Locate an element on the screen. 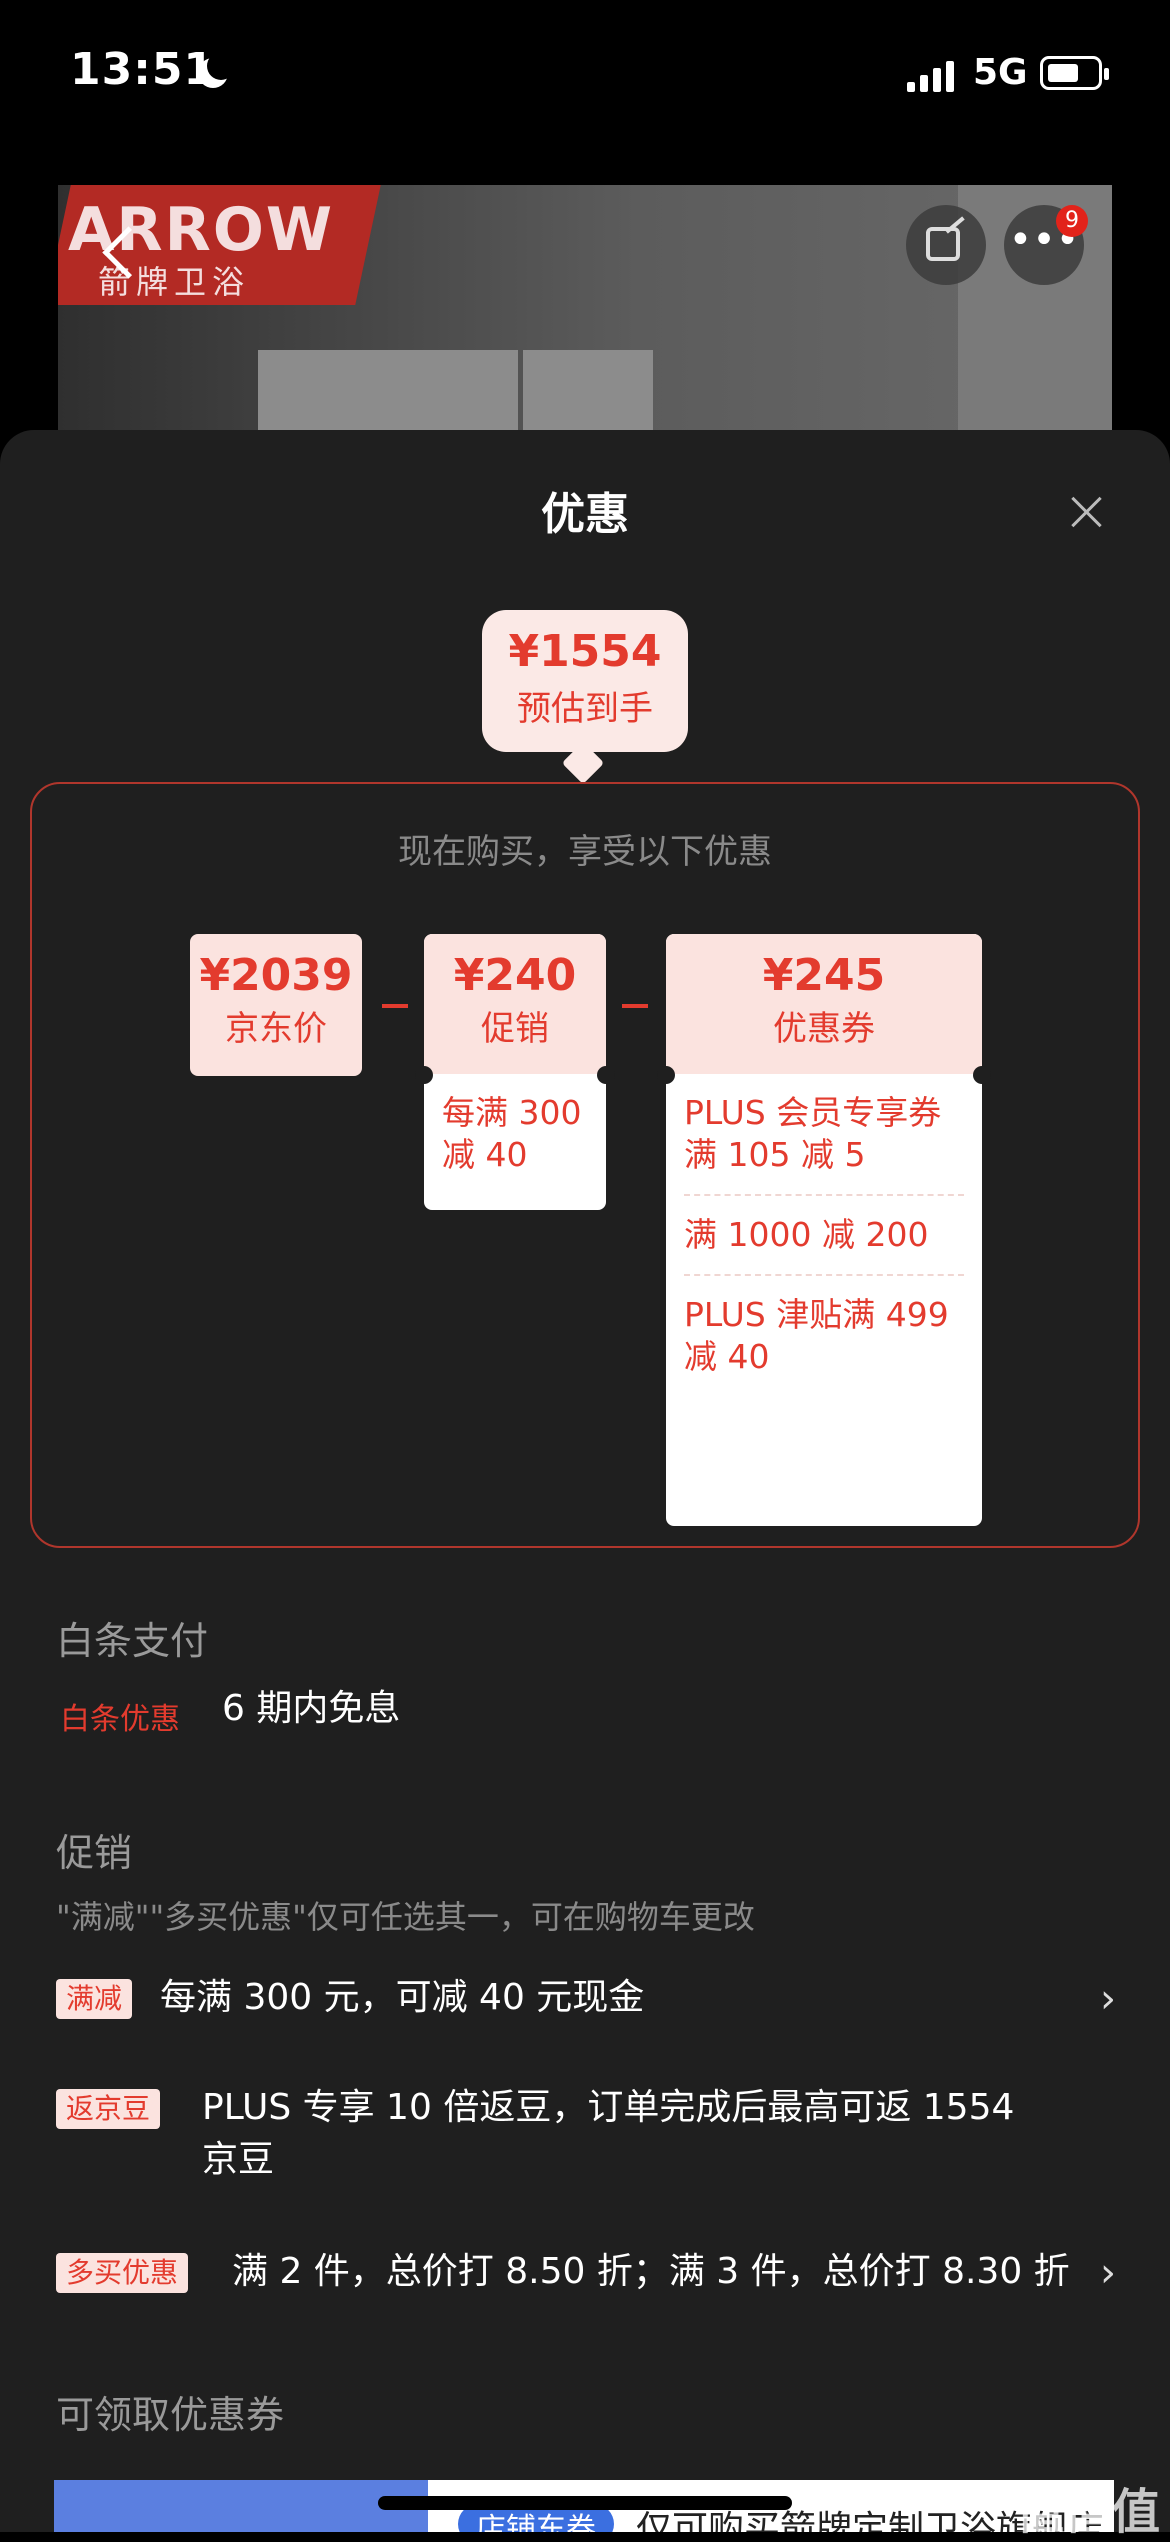 The image size is (1170, 2542). estimated-price: ¥1554 is located at coordinates (585, 651).